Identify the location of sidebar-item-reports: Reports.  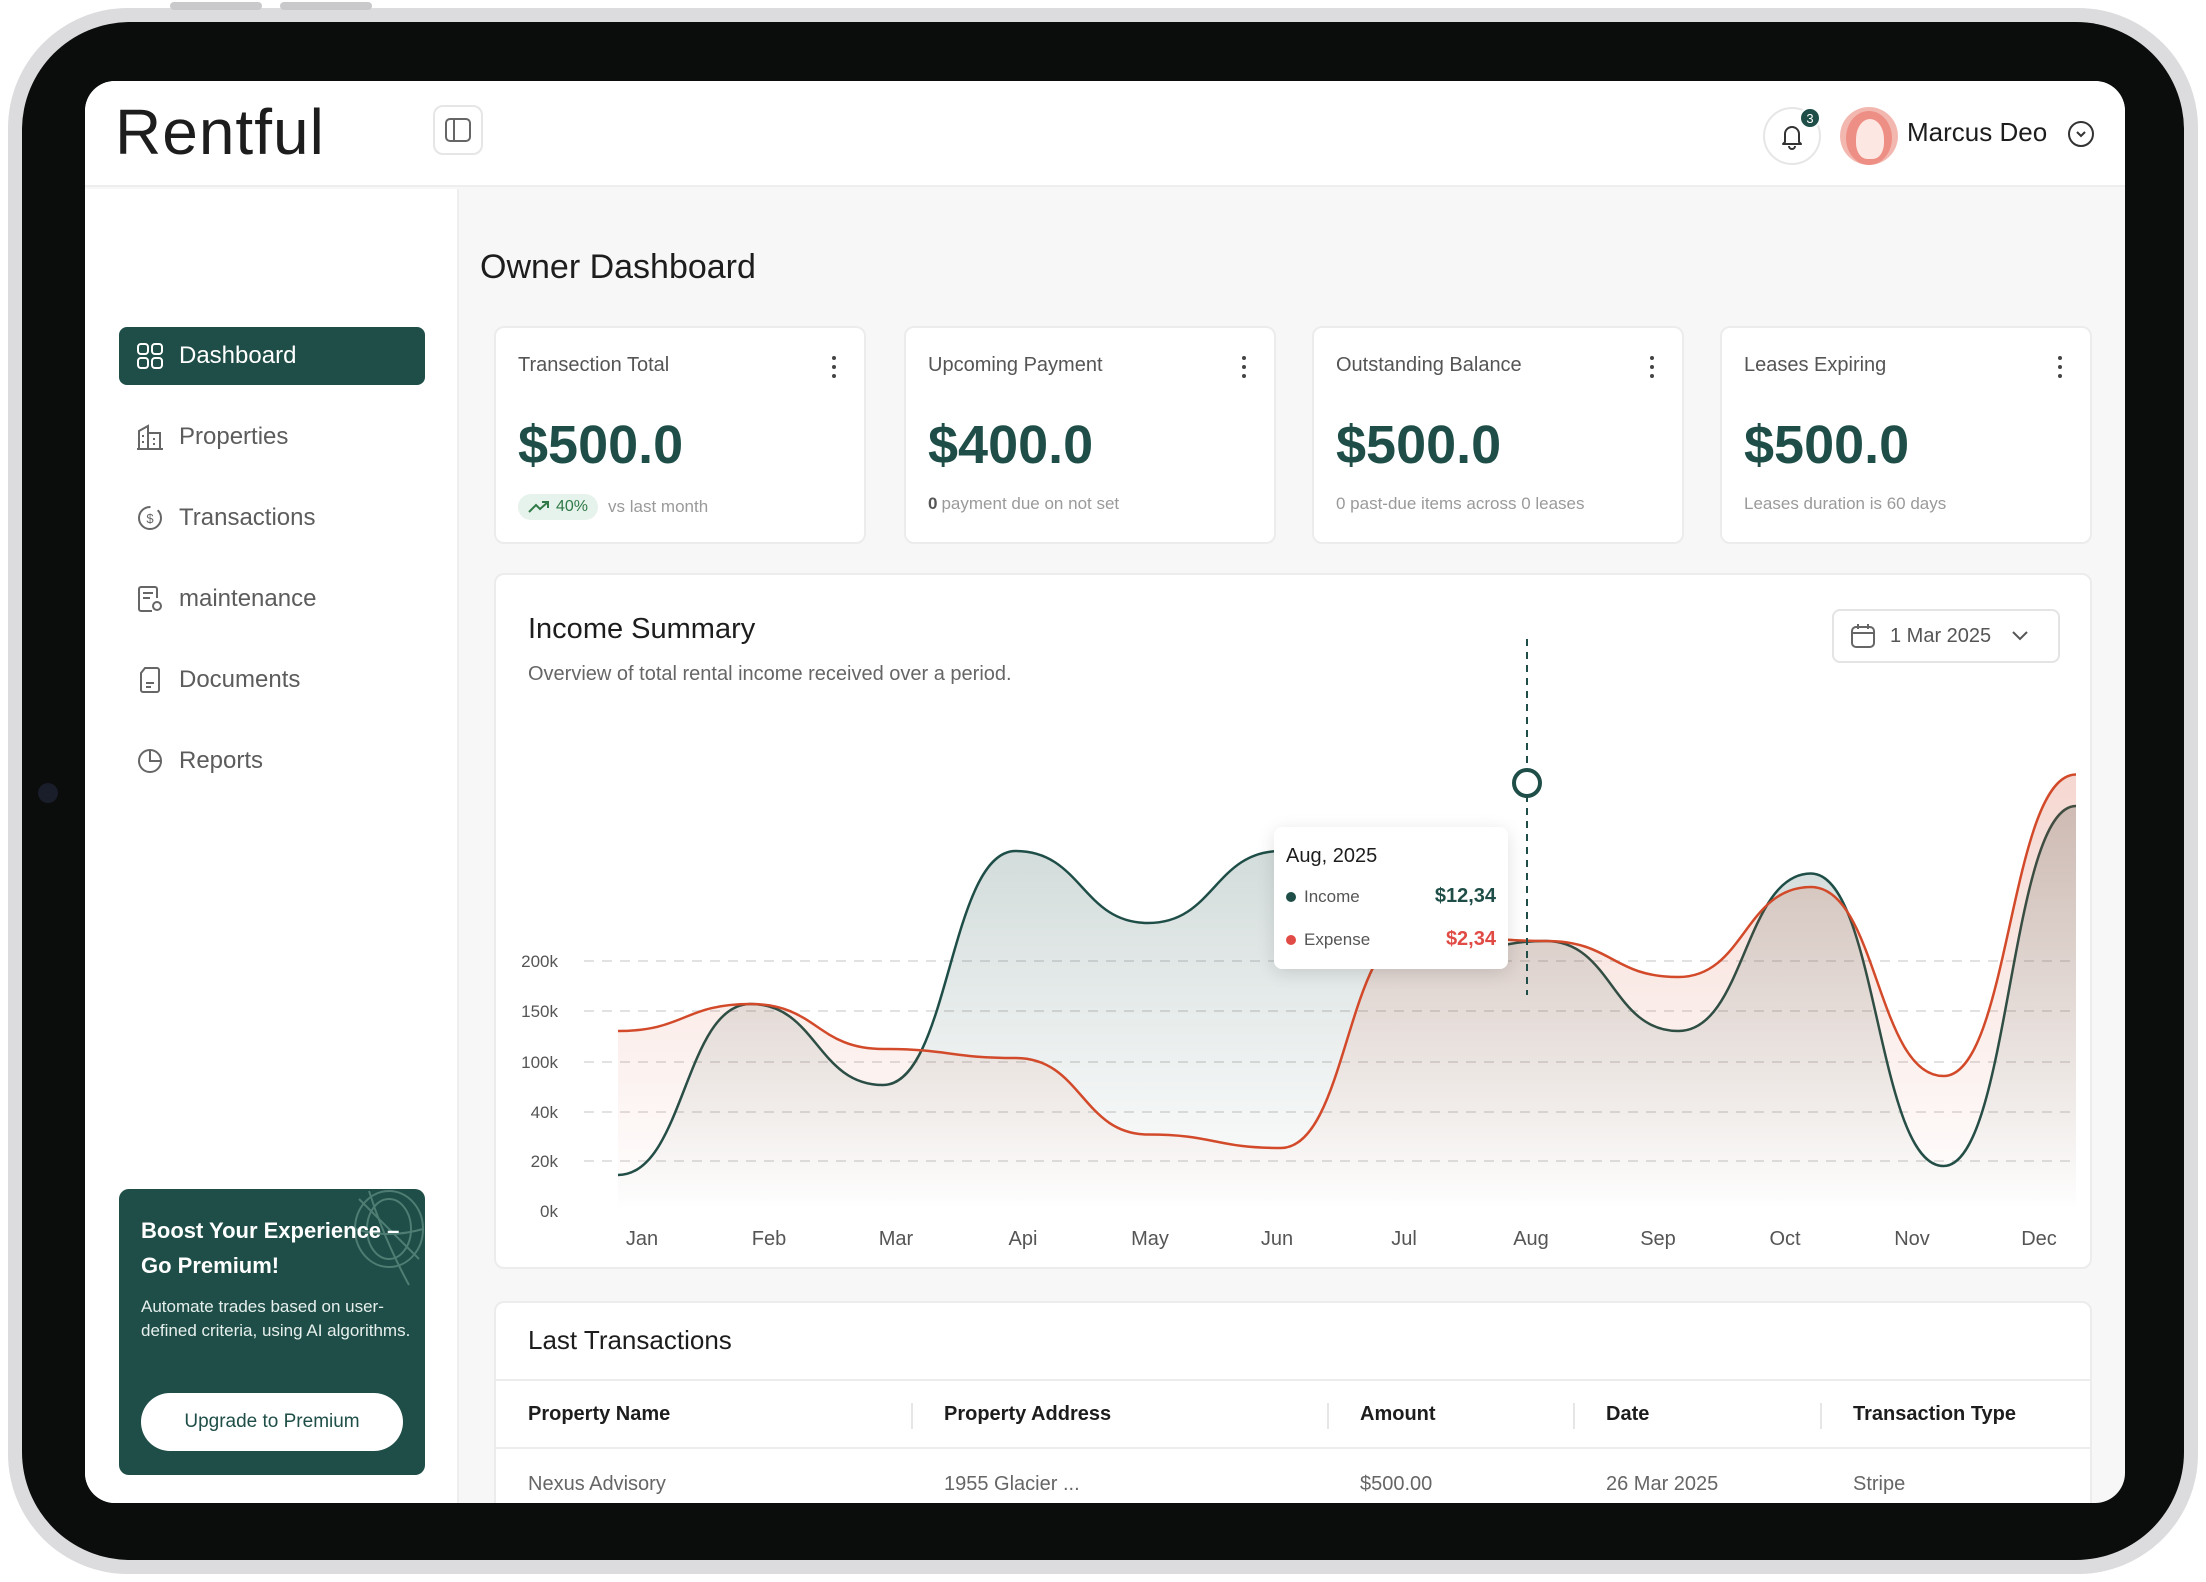
(272, 761).